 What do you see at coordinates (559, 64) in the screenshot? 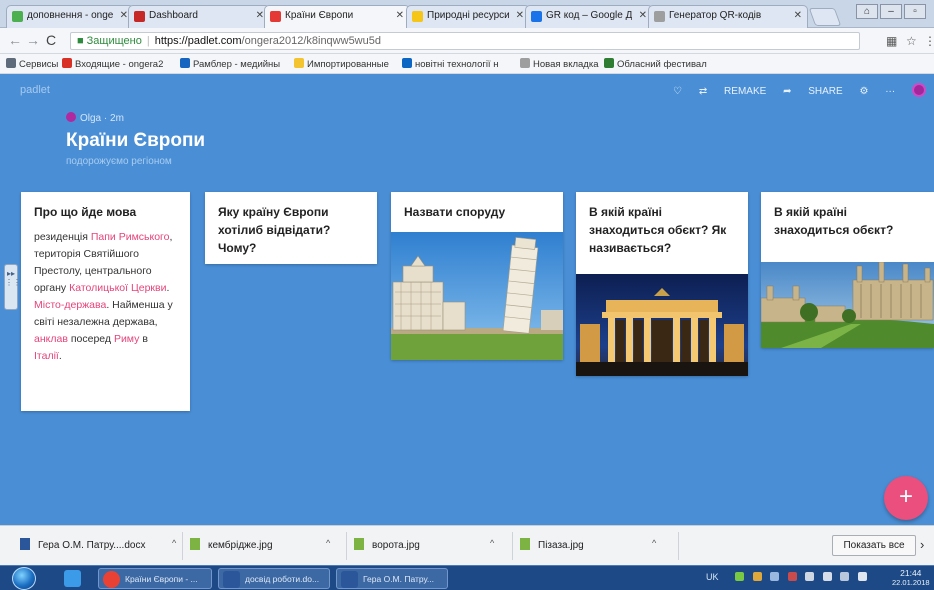
I see `bookmark-item: Новая вкладка` at bounding box center [559, 64].